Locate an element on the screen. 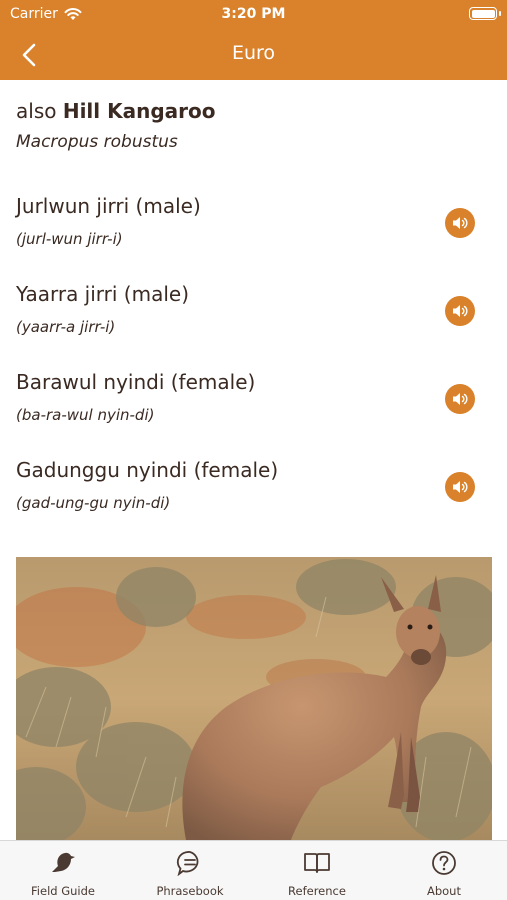 This screenshot has height=900, width=507. word-name: Gadunggu nyindi (female) is located at coordinates (147, 470).